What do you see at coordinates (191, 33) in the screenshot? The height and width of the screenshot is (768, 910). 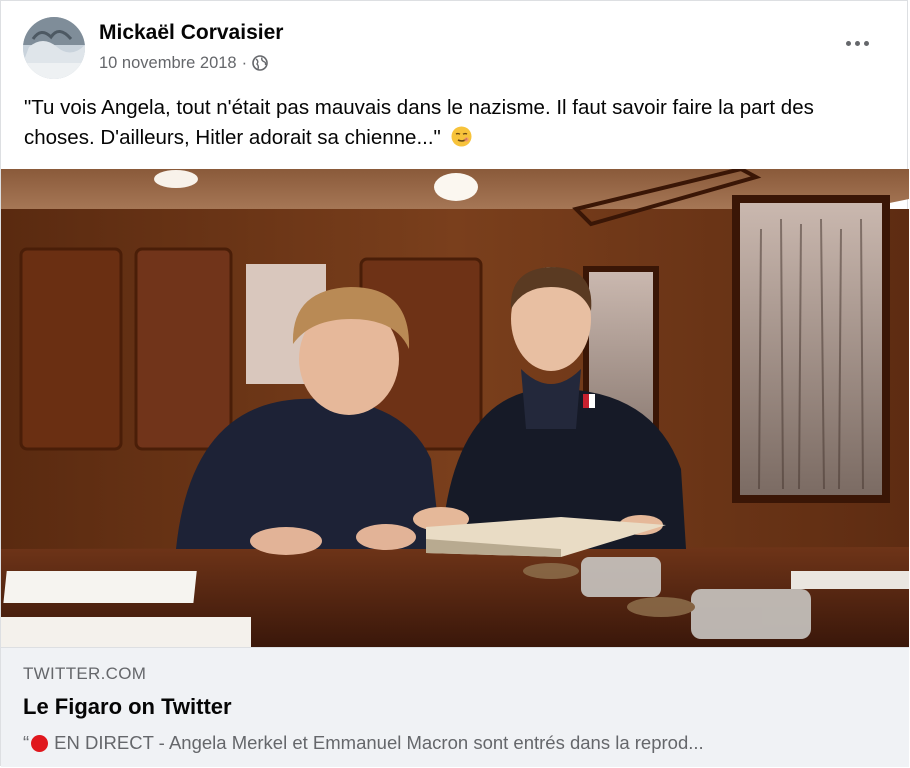 I see `author-name: Mickaël Corvaisier` at bounding box center [191, 33].